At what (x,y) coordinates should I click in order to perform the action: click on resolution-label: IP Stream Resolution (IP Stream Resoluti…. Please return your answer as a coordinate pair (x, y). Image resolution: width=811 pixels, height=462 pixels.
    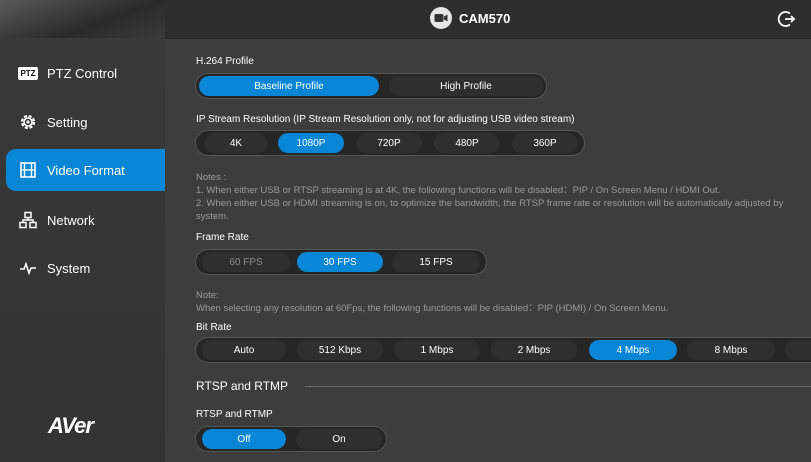
    Looking at the image, I should click on (385, 119).